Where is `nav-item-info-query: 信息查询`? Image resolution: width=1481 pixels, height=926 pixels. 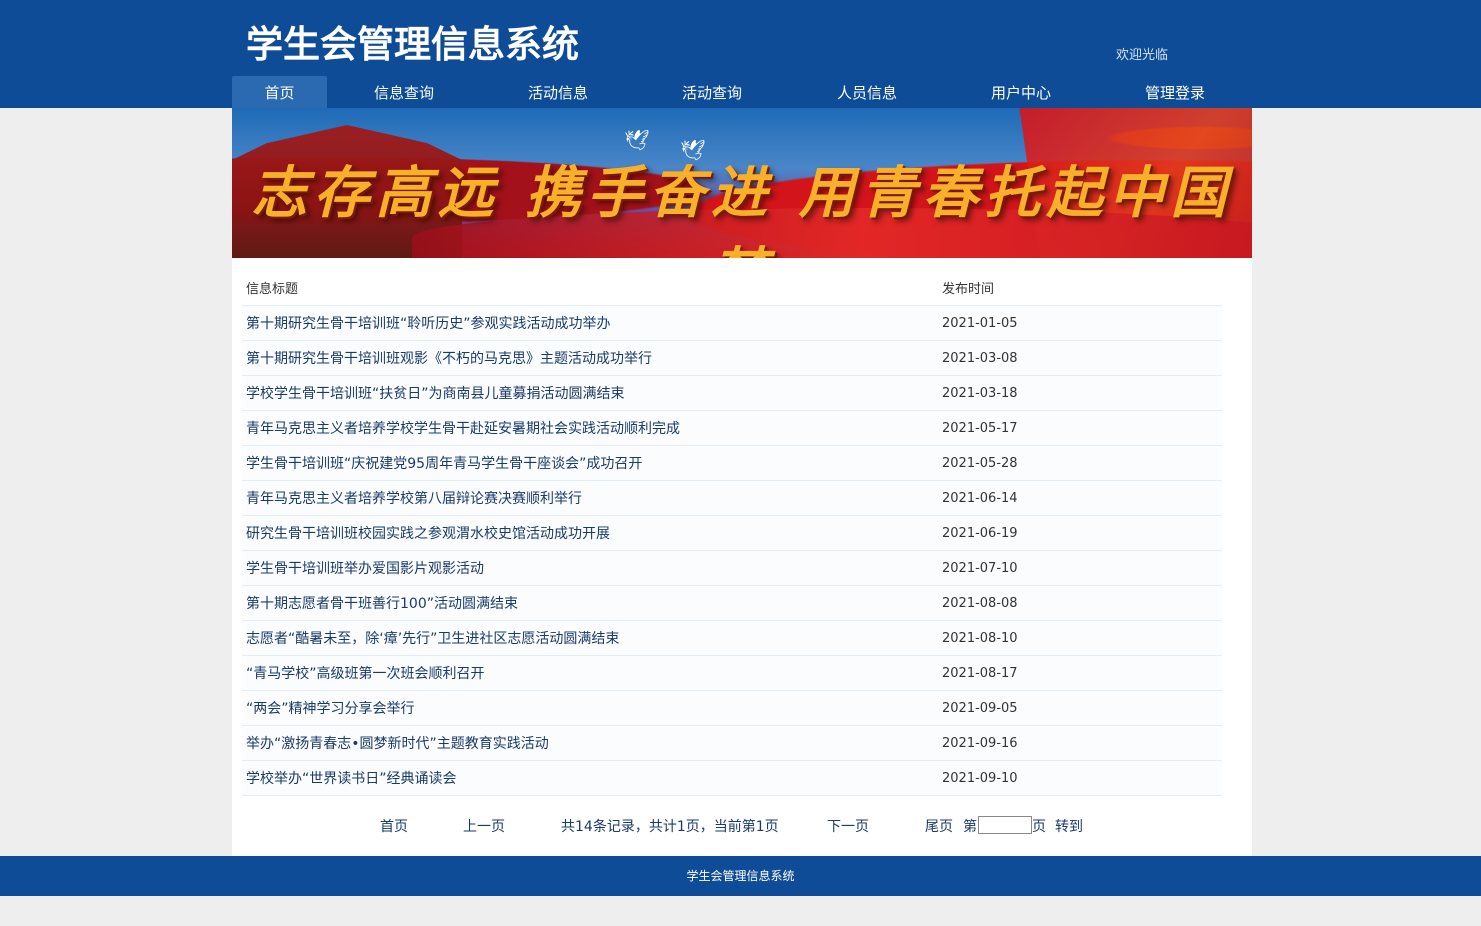 nav-item-info-query: 信息查询 is located at coordinates (404, 92).